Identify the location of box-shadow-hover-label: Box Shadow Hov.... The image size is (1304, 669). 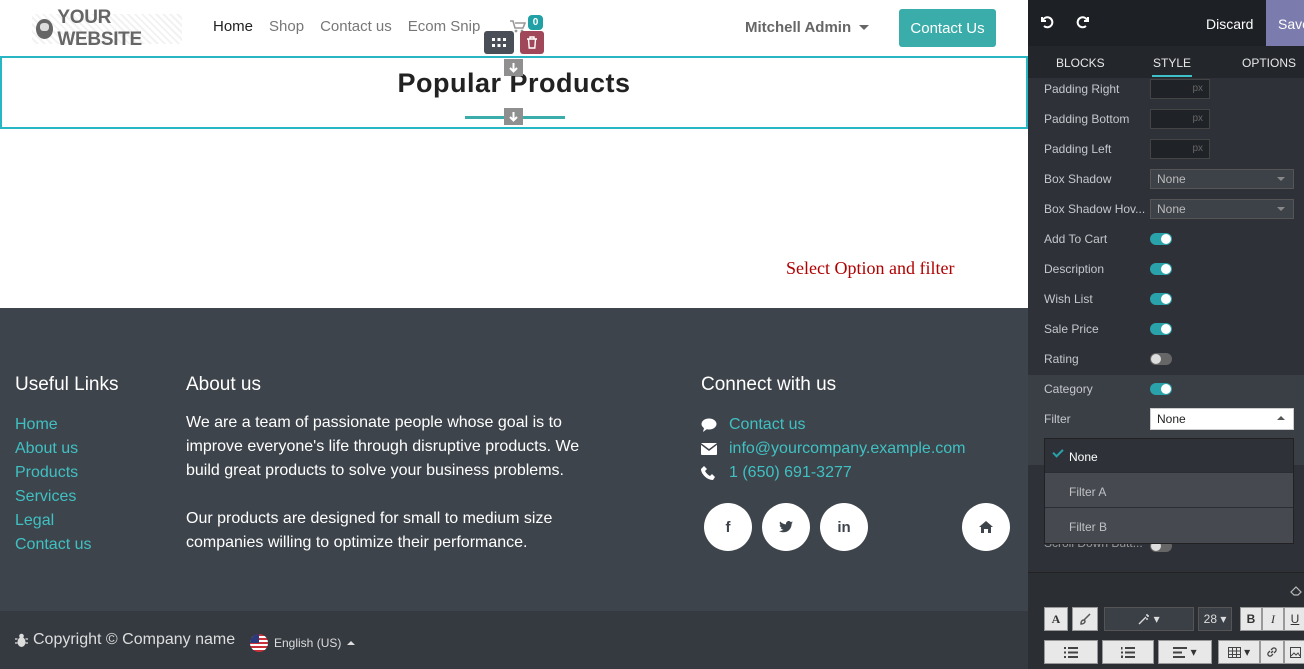
(1095, 209).